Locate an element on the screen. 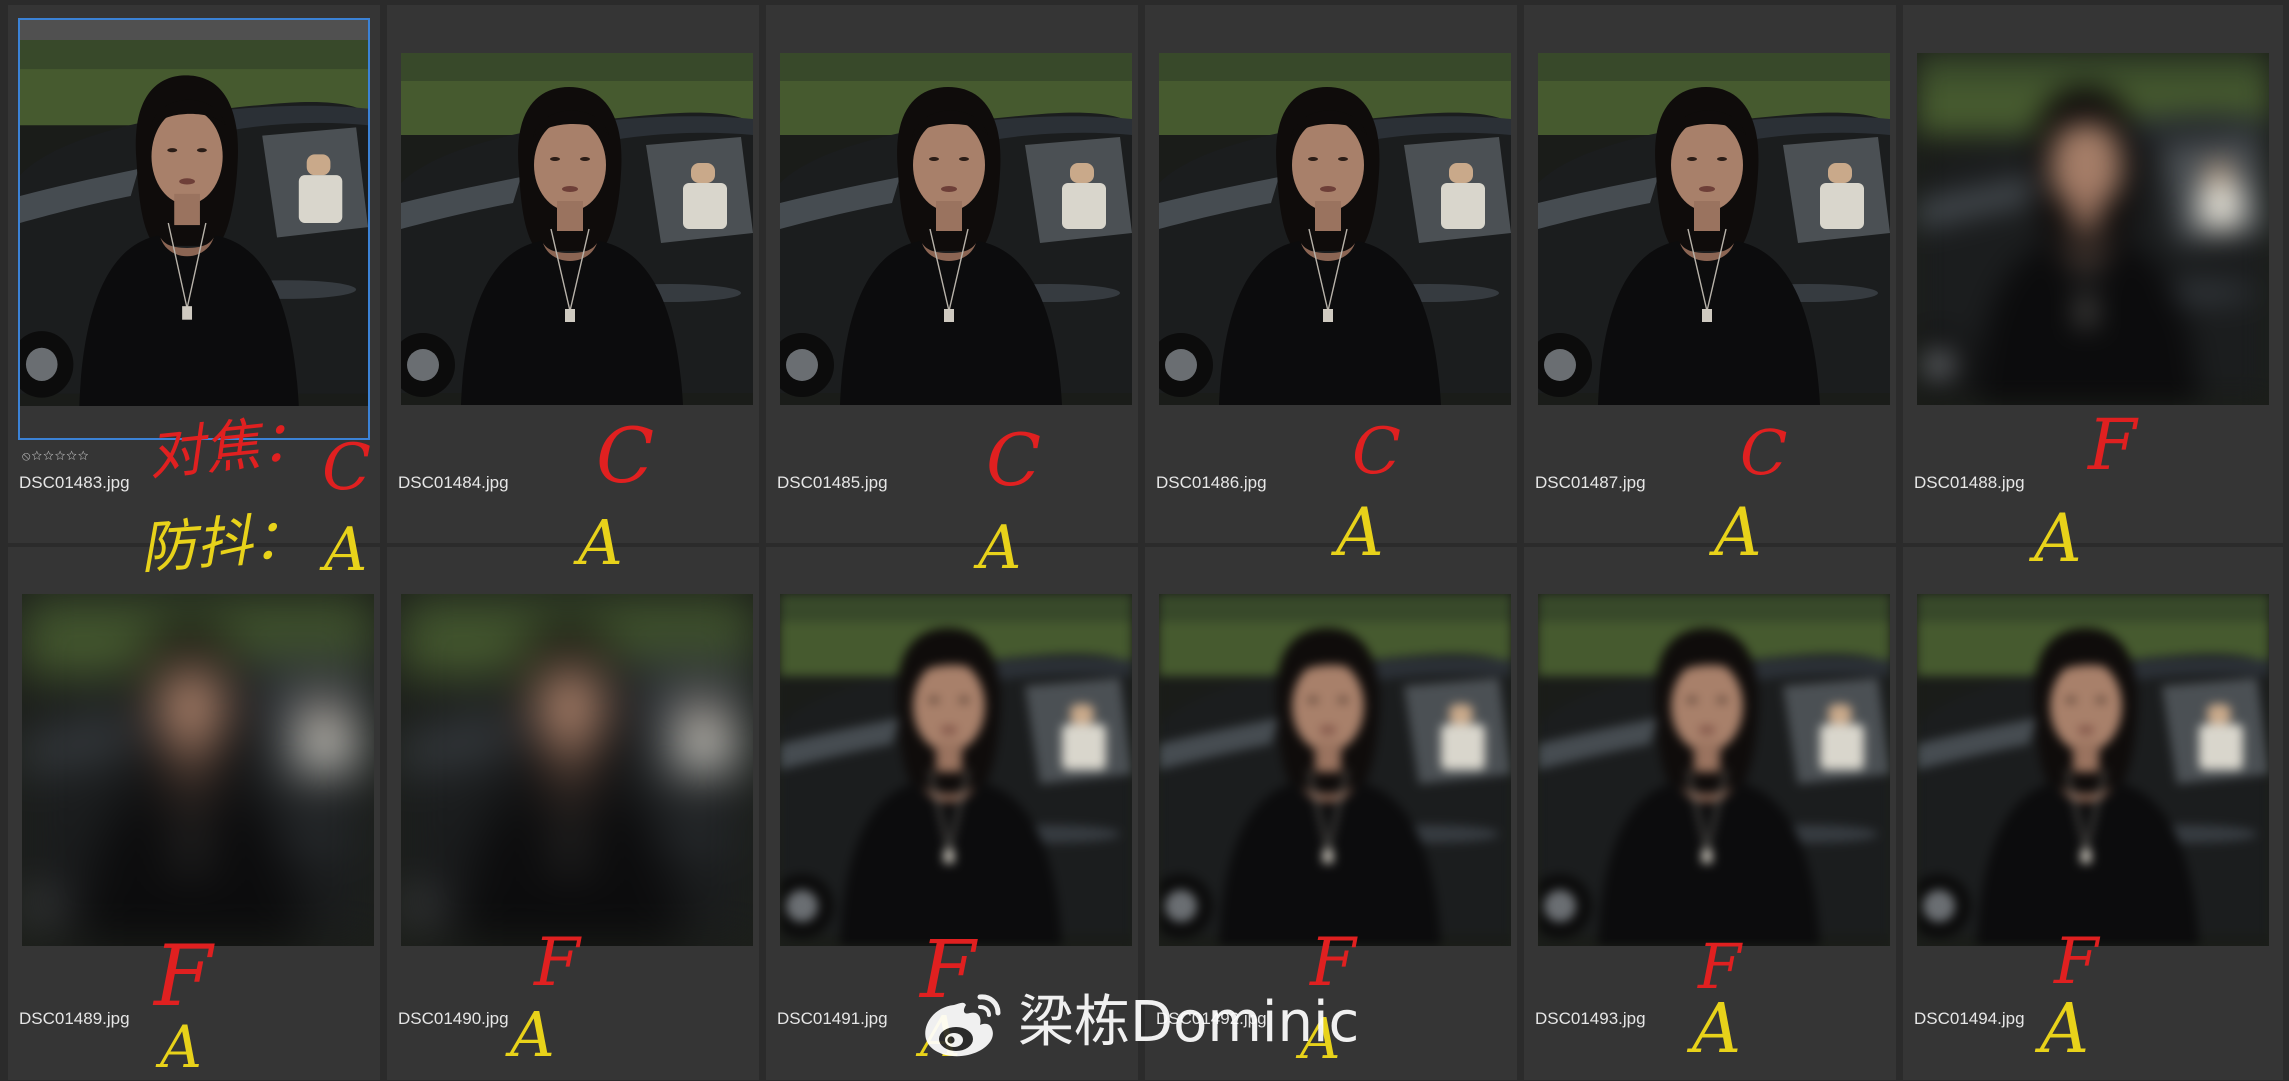  weibo-logo-icon is located at coordinates (963, 1025).